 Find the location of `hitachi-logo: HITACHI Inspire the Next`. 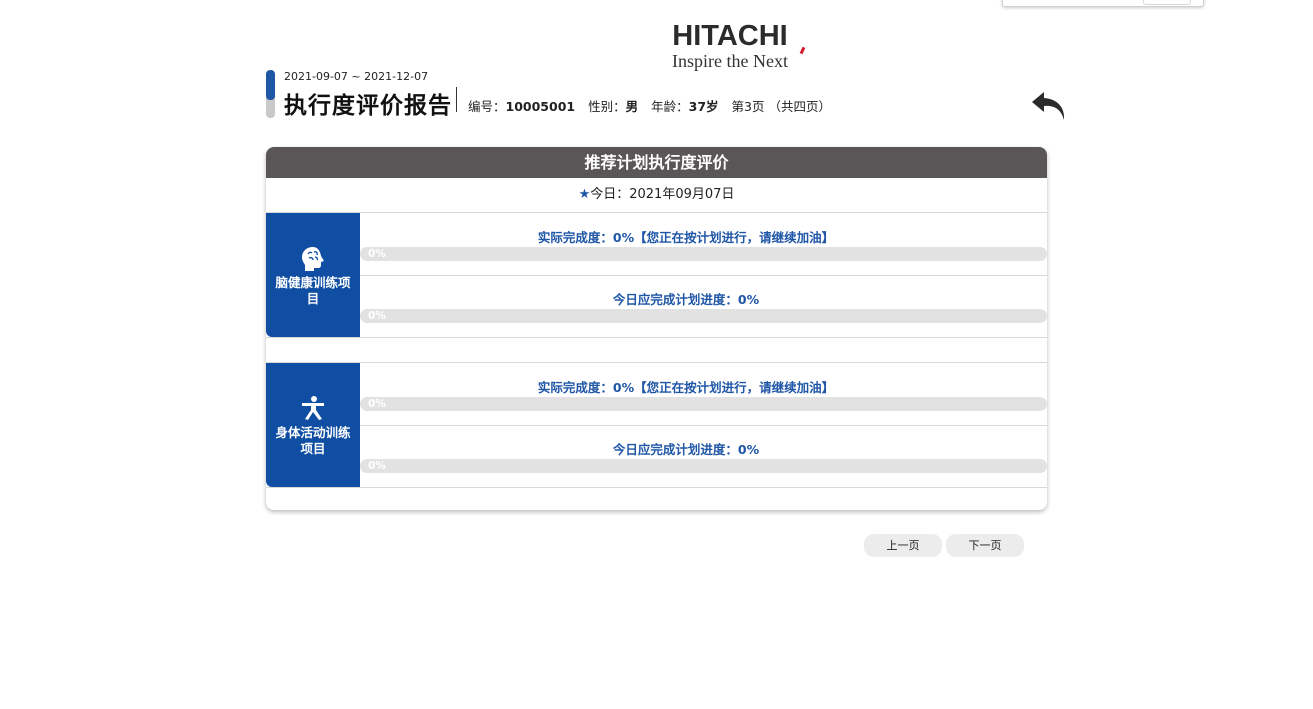

hitachi-logo: HITACHI Inspire the Next is located at coordinates (730, 46).